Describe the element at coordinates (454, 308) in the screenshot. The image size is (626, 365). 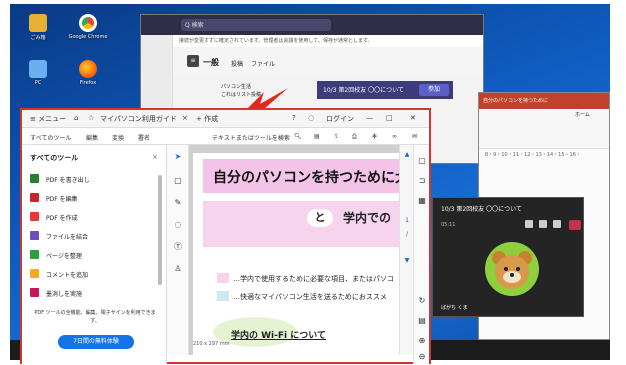
I see `participant-name: ばがち くま` at that location.